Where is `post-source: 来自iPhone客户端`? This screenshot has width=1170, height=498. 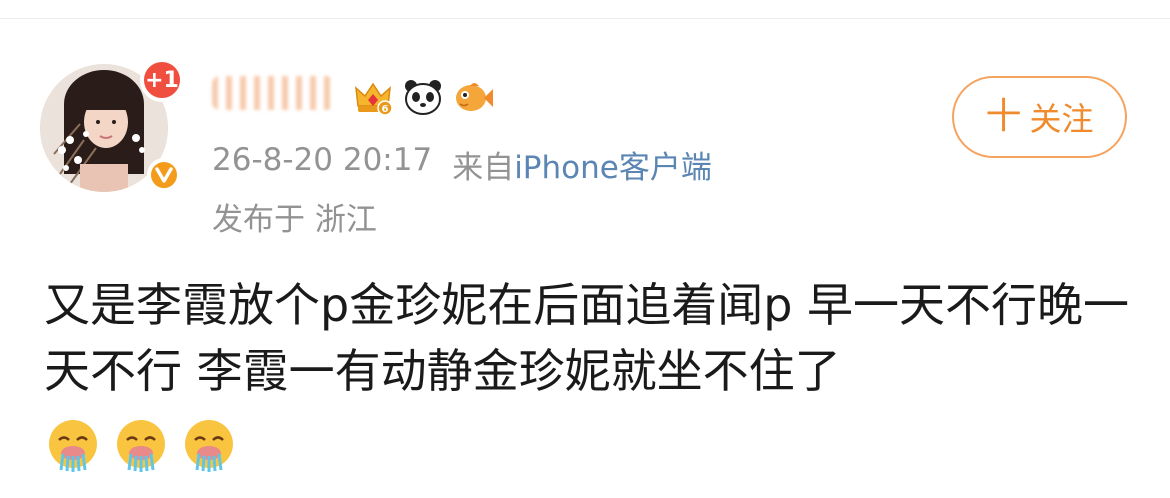 post-source: 来自iPhone客户端 is located at coordinates (582, 164).